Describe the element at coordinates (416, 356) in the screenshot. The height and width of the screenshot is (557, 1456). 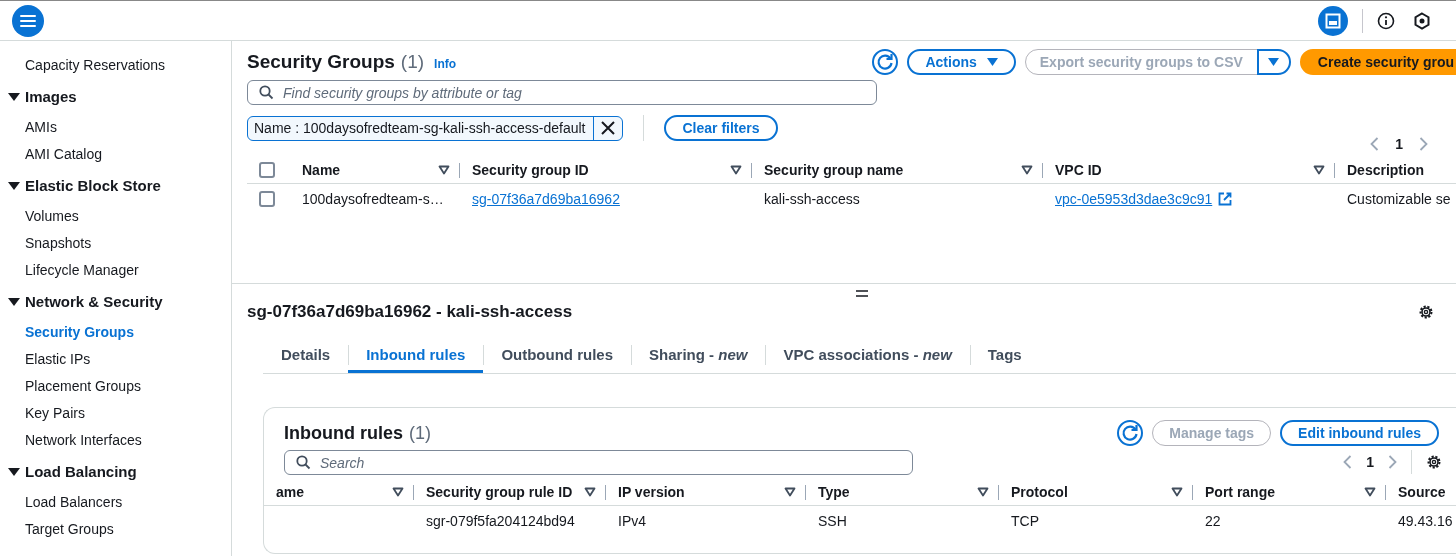
I see `tab: Inbound rules` at that location.